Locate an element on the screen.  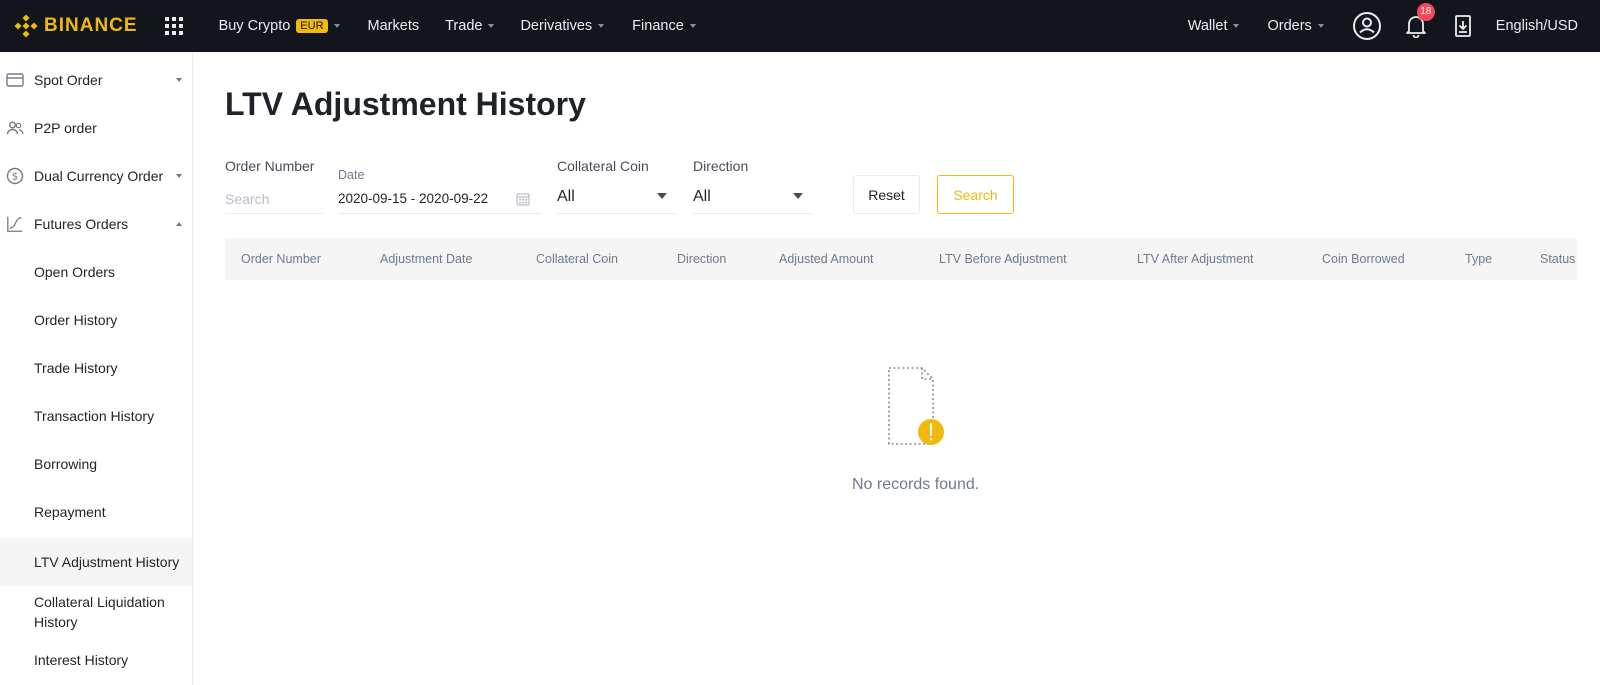
wallet-icon is located at coordinates (15, 80).